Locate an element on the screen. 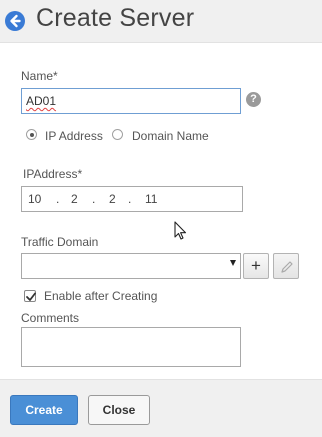 The width and height of the screenshot is (322, 437). ip-octet-1: 10 is located at coordinates (35, 199).